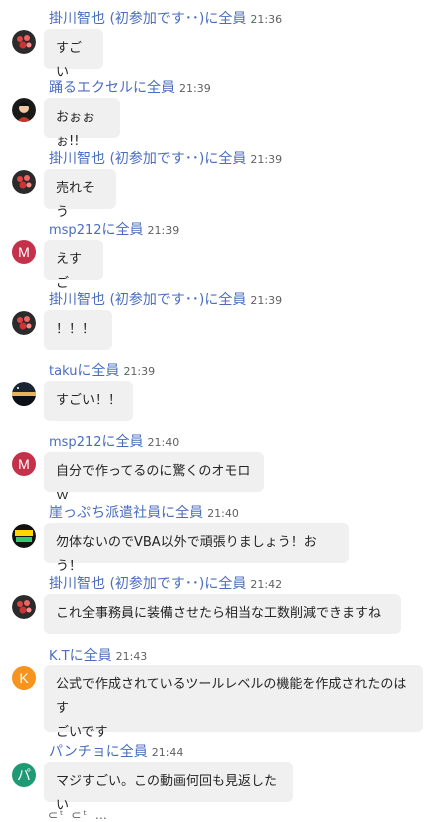 This screenshot has width=443, height=822. I want to click on message-bubble: これ全事務員に装備させたら相当な工数削減できますね, so click(222, 614).